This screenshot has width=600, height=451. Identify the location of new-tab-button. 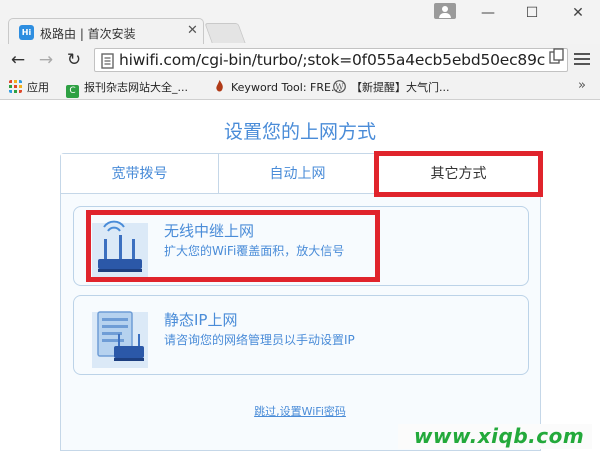
(225, 33).